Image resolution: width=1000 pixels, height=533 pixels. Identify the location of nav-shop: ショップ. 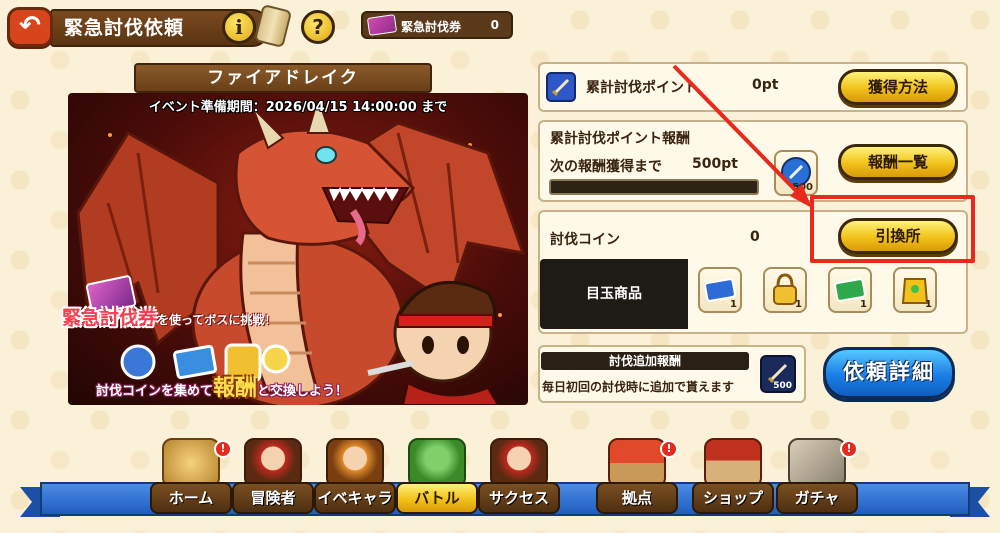
(733, 478).